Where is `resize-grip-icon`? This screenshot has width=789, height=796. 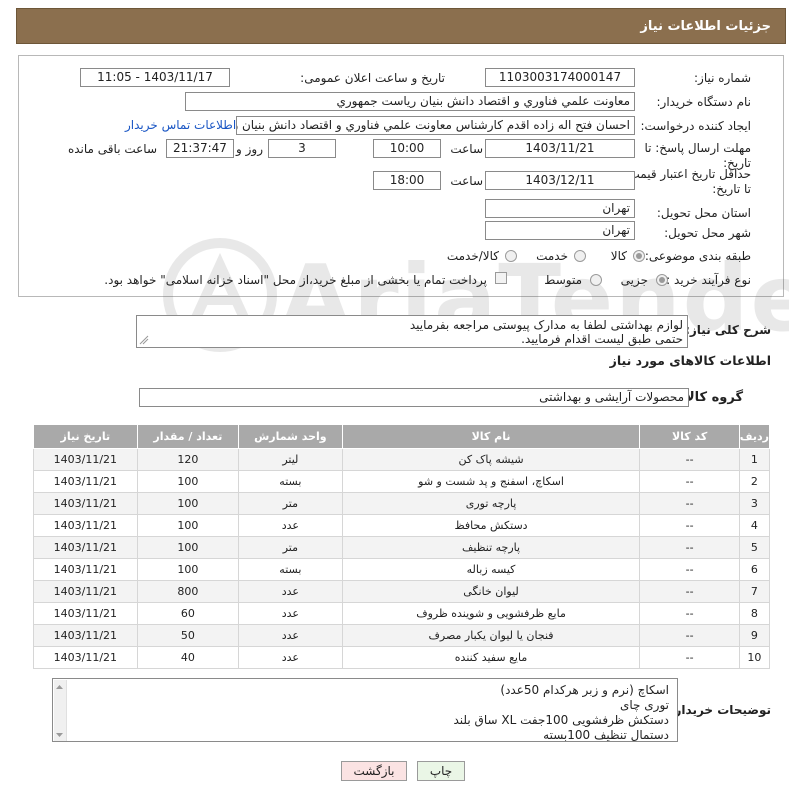
resize-grip-icon is located at coordinates (144, 340).